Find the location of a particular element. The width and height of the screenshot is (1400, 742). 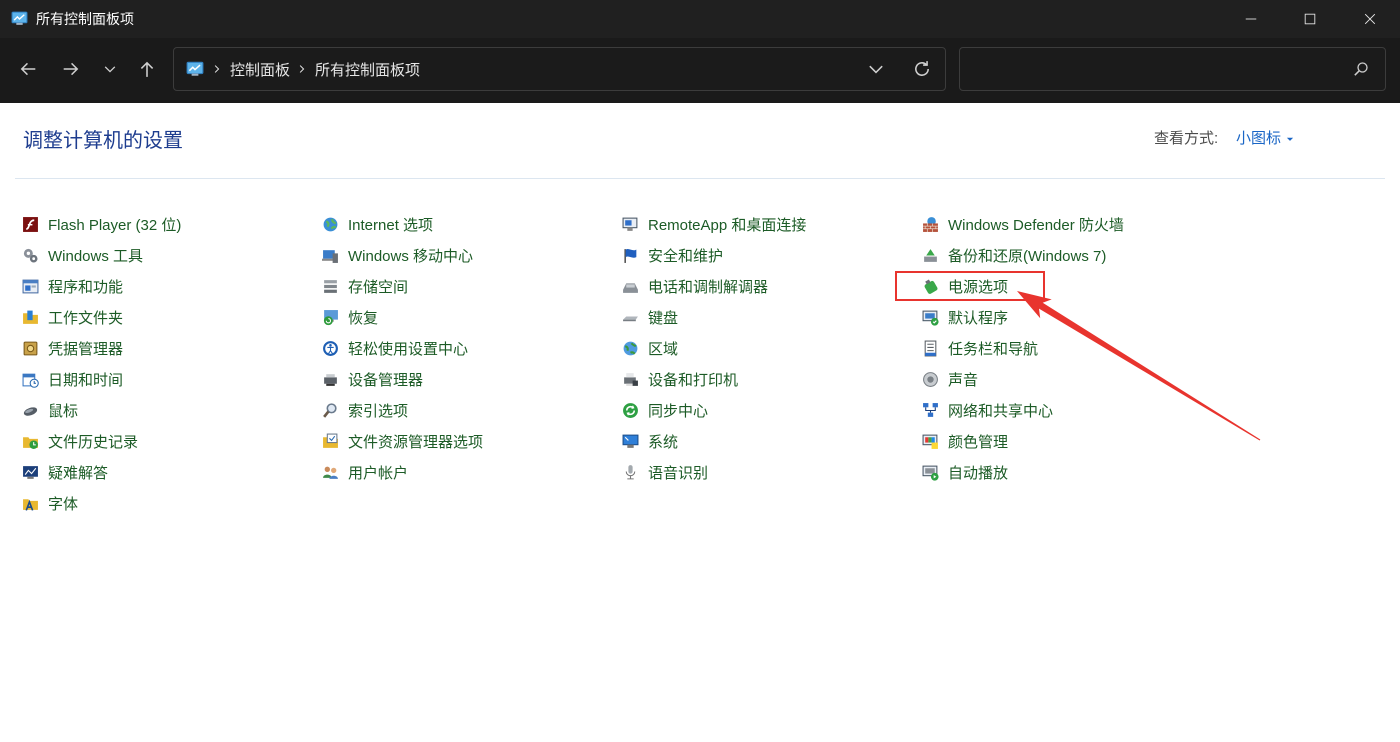

cp-item-internet-options: Internet 选项 is located at coordinates (472, 224).